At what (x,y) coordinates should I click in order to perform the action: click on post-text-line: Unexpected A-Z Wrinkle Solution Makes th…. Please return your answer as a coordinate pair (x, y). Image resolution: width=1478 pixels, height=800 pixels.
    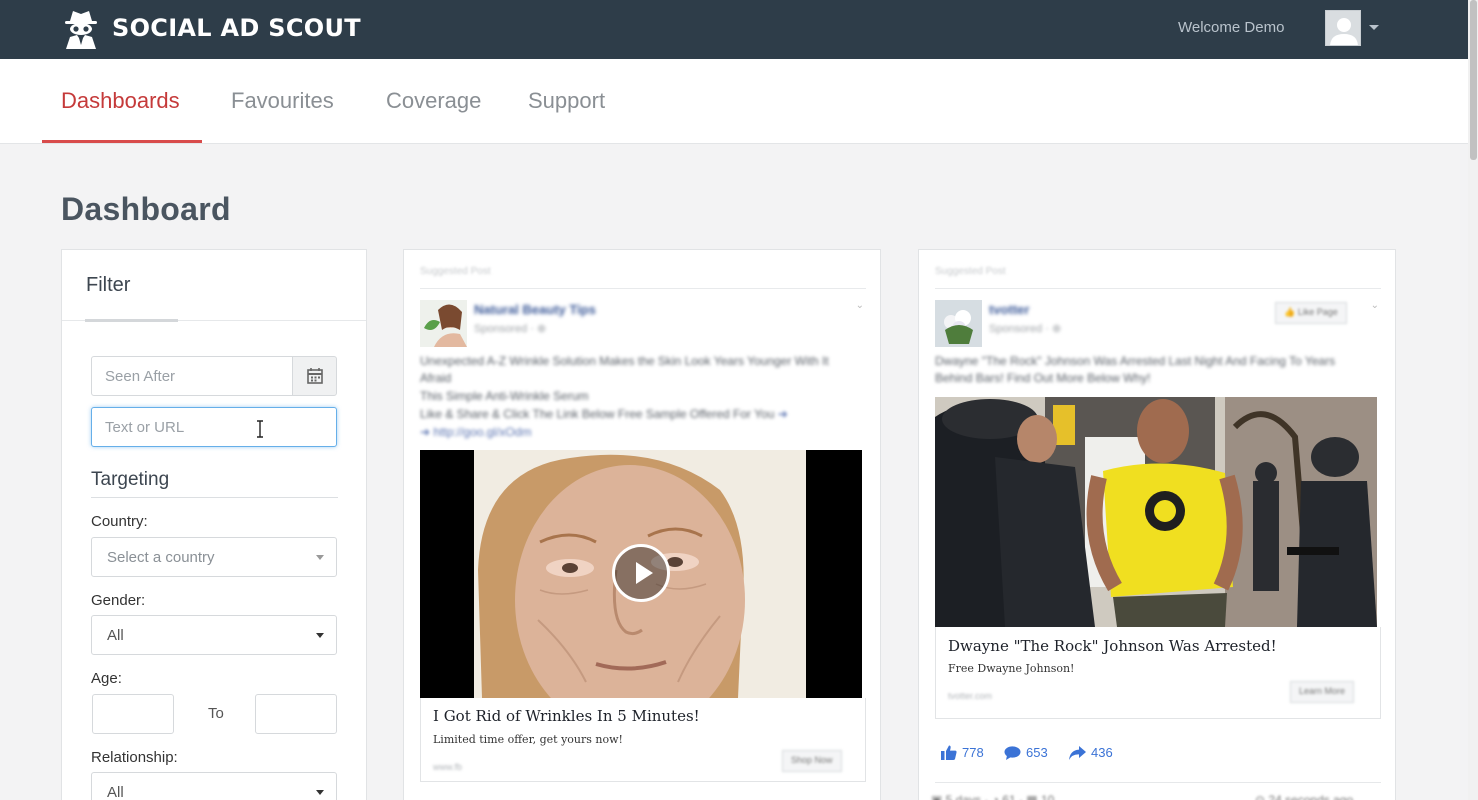
    Looking at the image, I should click on (624, 361).